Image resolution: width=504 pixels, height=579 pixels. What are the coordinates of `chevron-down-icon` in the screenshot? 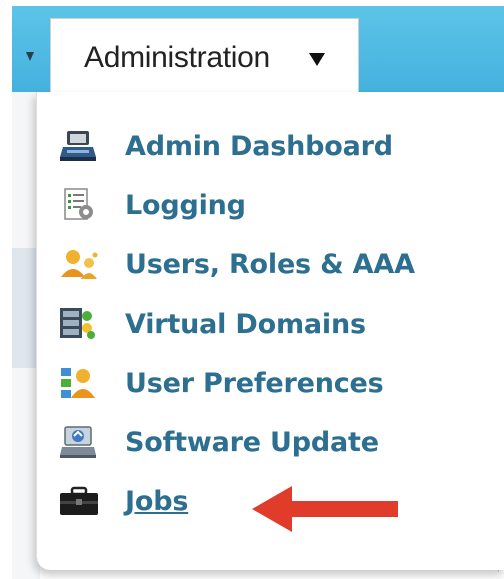 It's located at (317, 59).